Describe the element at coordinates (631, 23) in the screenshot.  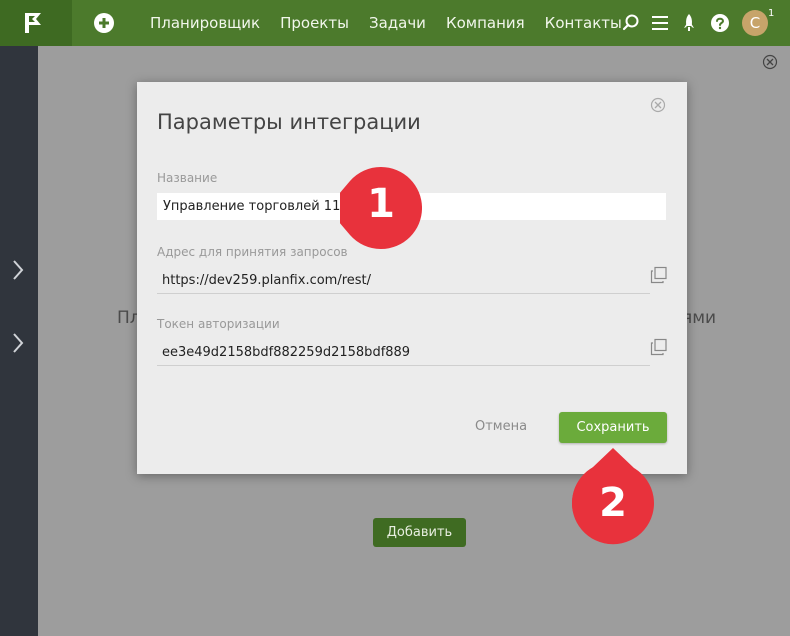
I see `search-icon` at that location.